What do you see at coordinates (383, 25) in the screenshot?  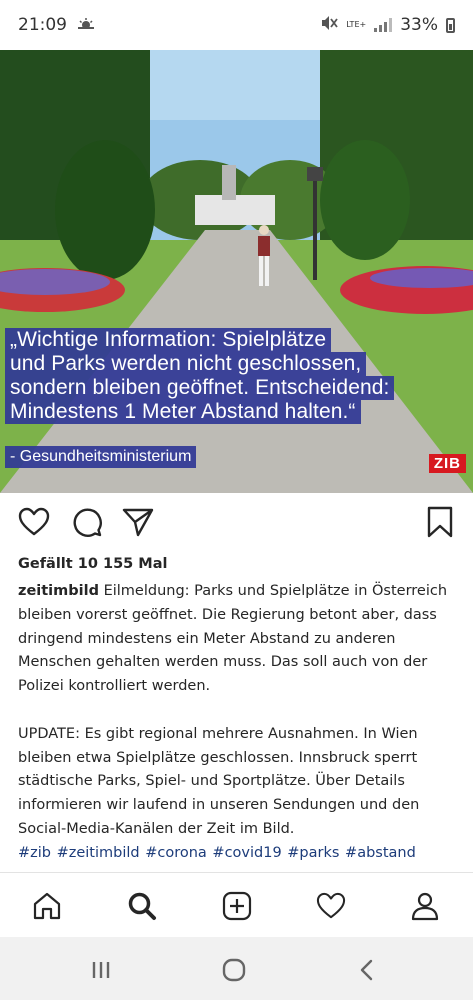 I see `signal-icon` at bounding box center [383, 25].